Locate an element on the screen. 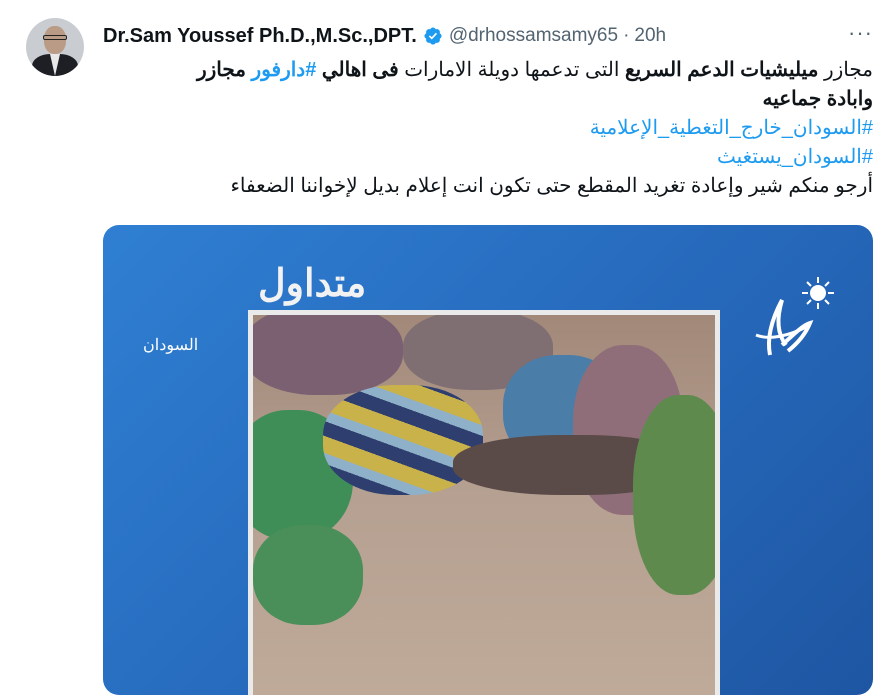  hashtag-sudan-no-coverage-link: #السودان_خارج_التغطية_الإعلامية is located at coordinates (488, 128).